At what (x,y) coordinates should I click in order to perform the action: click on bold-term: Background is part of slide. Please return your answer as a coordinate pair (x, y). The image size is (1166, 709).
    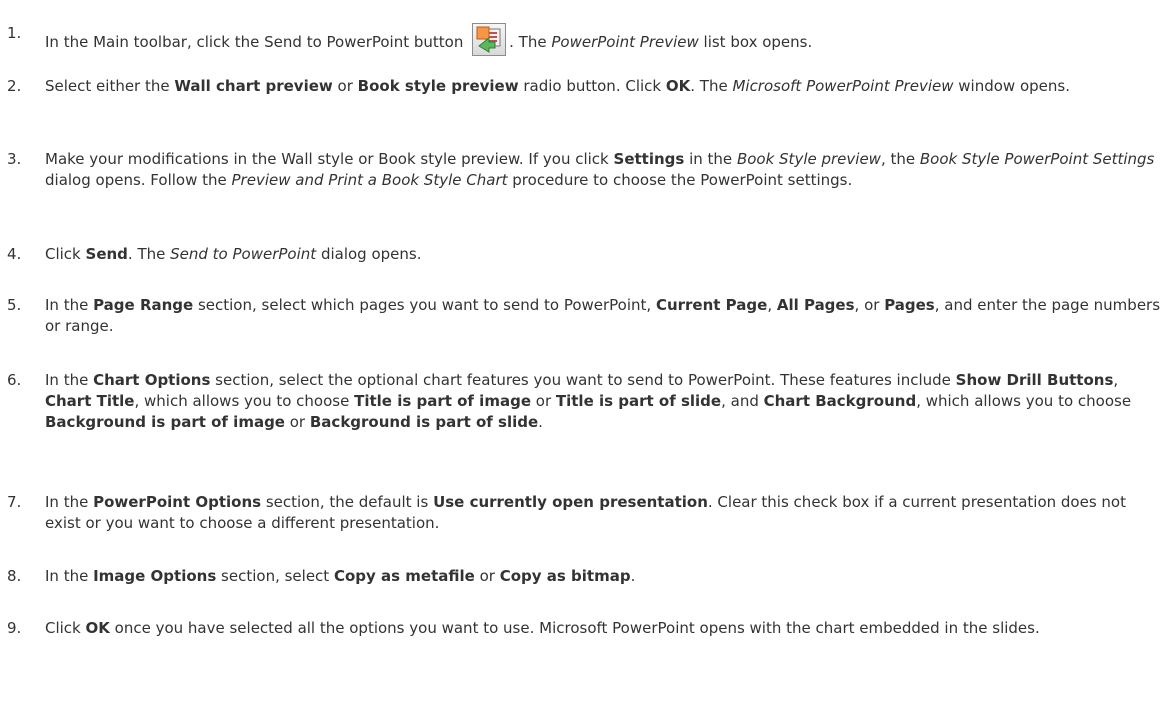
    Looking at the image, I should click on (424, 422).